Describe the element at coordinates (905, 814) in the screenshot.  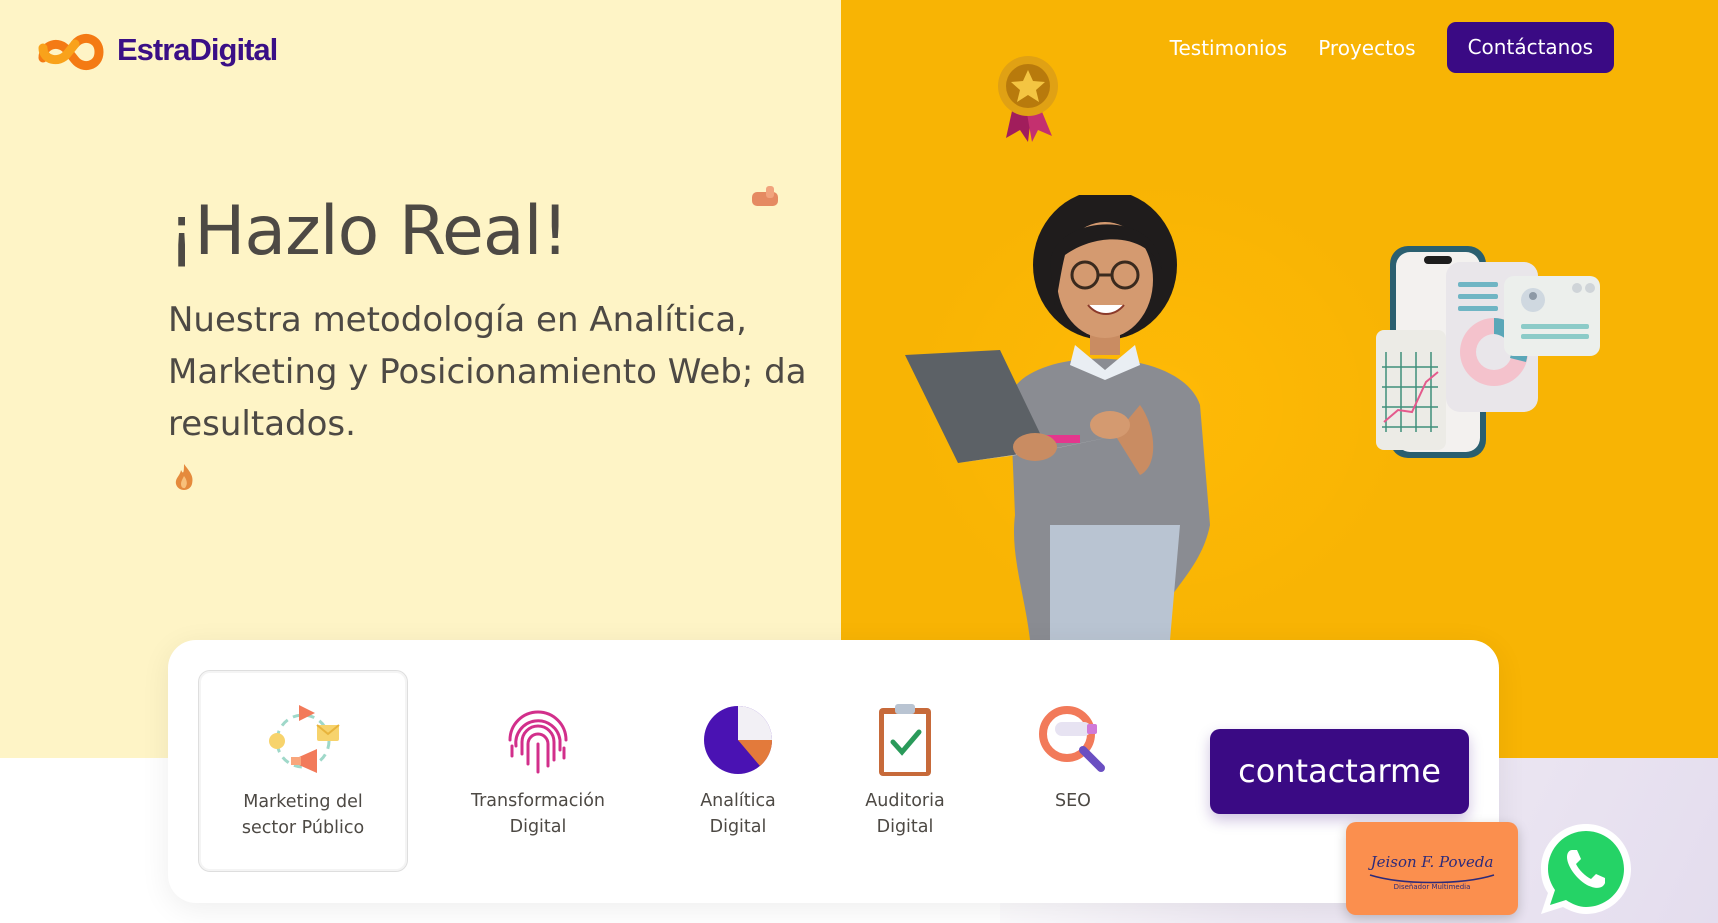
I see `service-label: Auditoria Digital` at that location.